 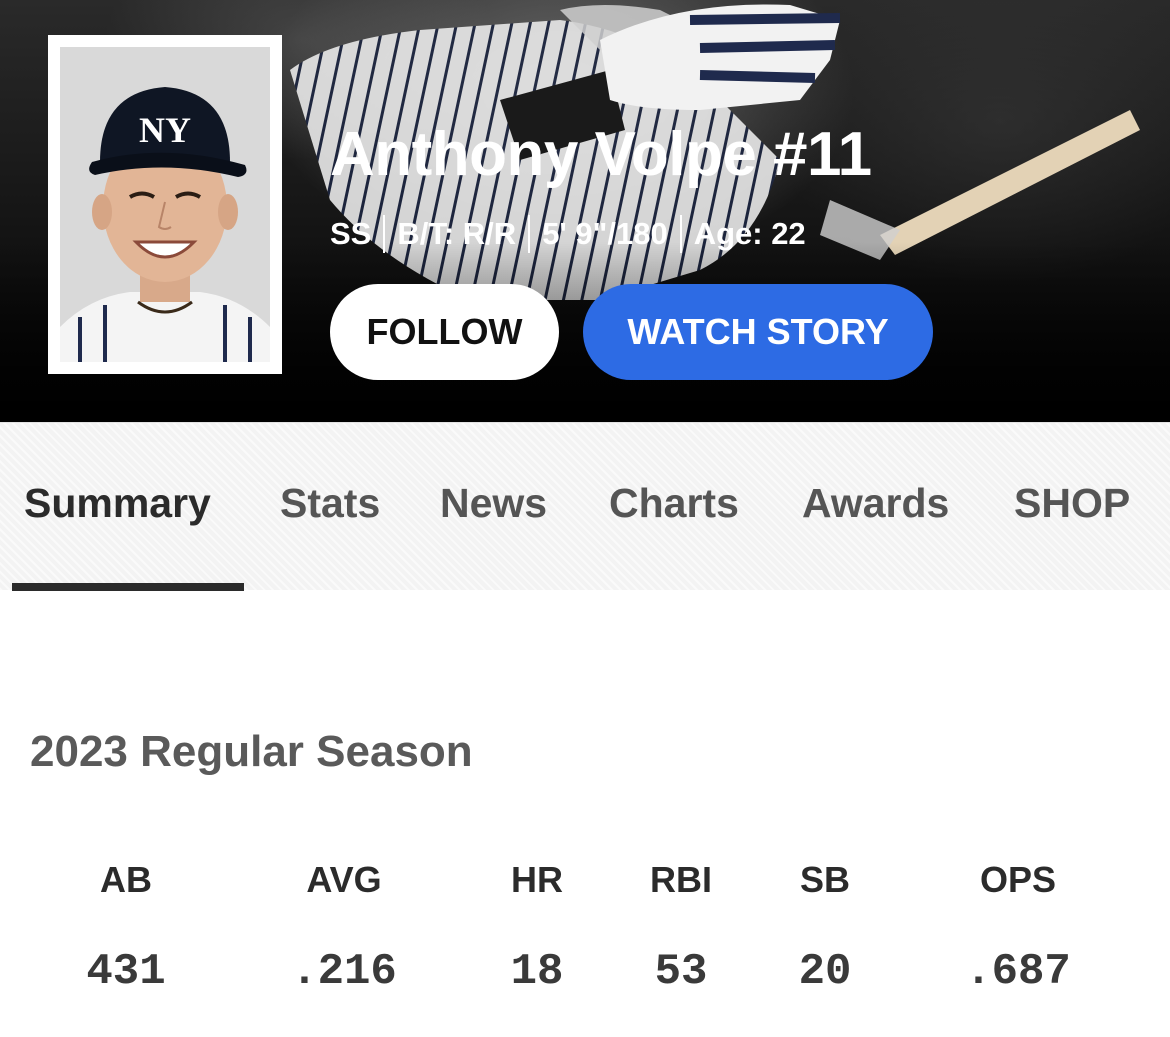 What do you see at coordinates (344, 879) in the screenshot?
I see `stat-label-avg: AVG` at bounding box center [344, 879].